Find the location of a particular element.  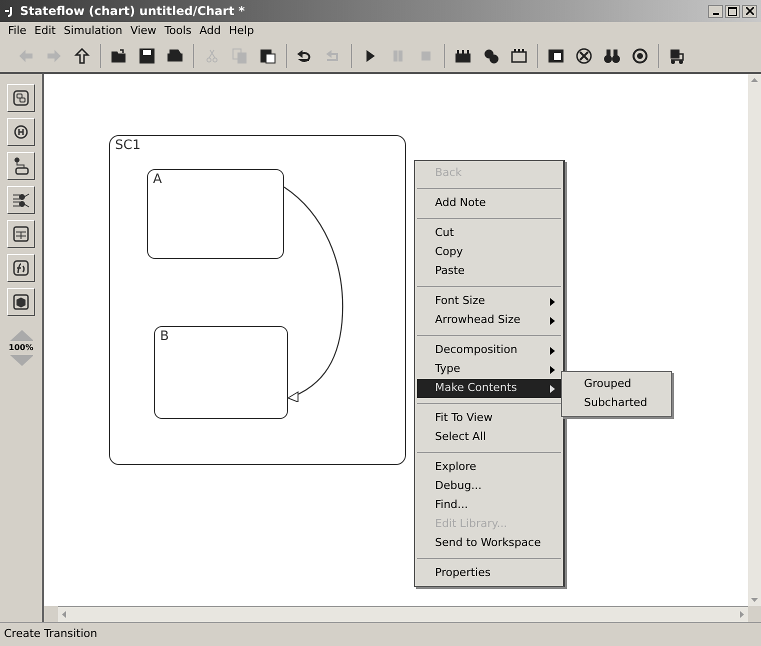

state-label: A is located at coordinates (157, 179).